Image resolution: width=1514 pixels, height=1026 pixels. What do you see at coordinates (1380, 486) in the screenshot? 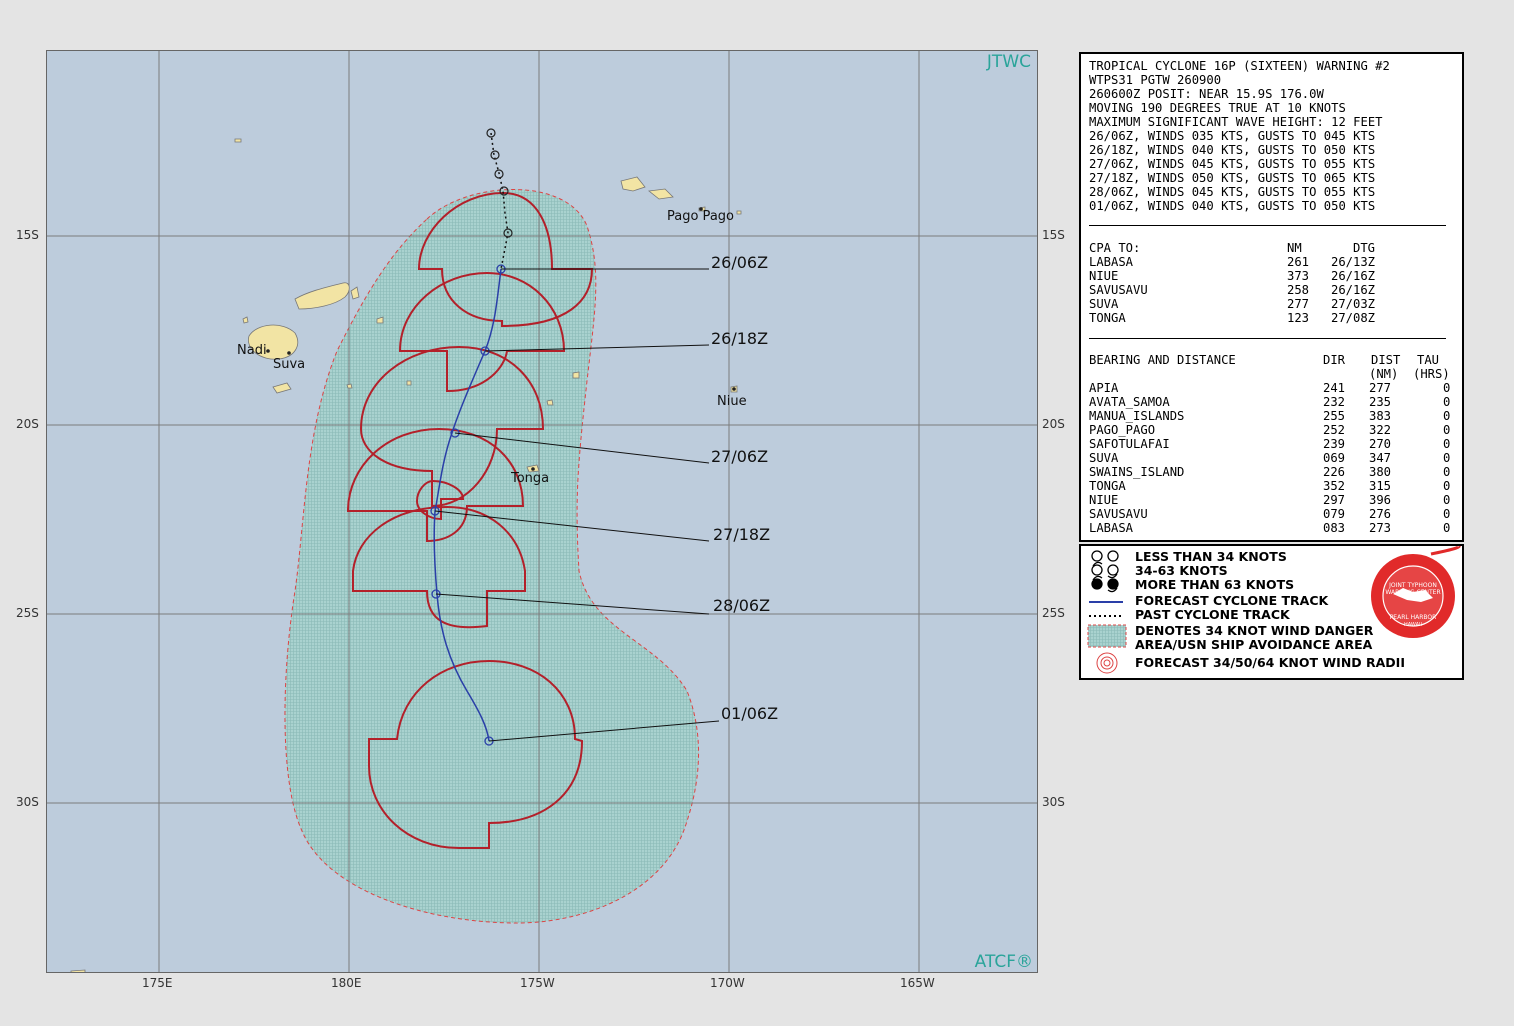
I see `bearing-dist: 315` at bounding box center [1380, 486].